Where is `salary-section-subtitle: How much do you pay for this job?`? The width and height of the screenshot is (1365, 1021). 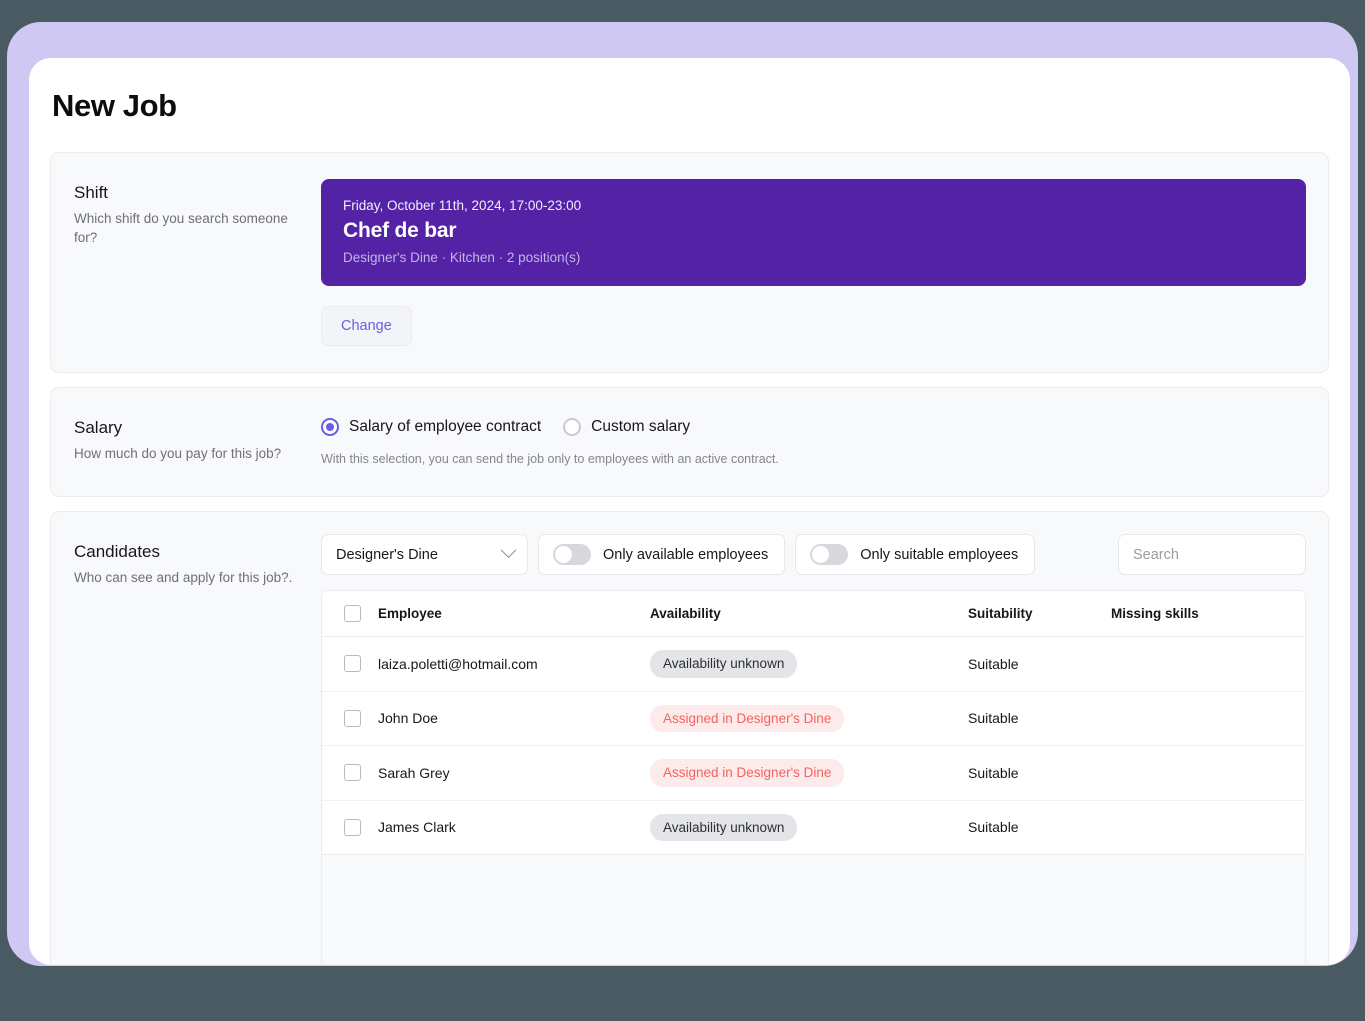 salary-section-subtitle: How much do you pay for this job? is located at coordinates (178, 453).